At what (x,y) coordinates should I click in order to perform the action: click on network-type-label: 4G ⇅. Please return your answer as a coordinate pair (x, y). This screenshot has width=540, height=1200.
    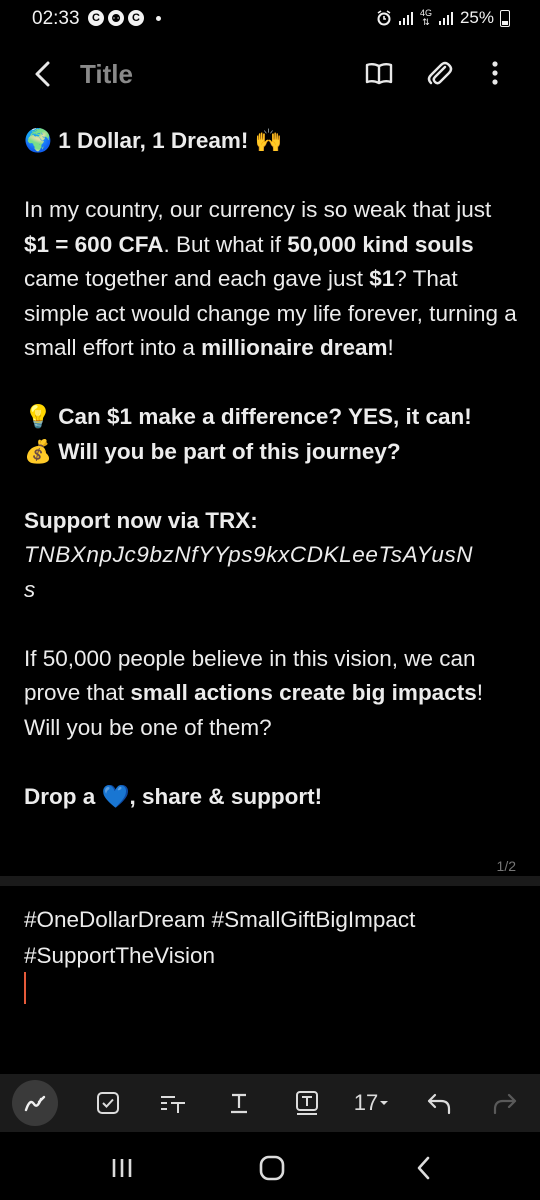
    Looking at the image, I should click on (425, 17).